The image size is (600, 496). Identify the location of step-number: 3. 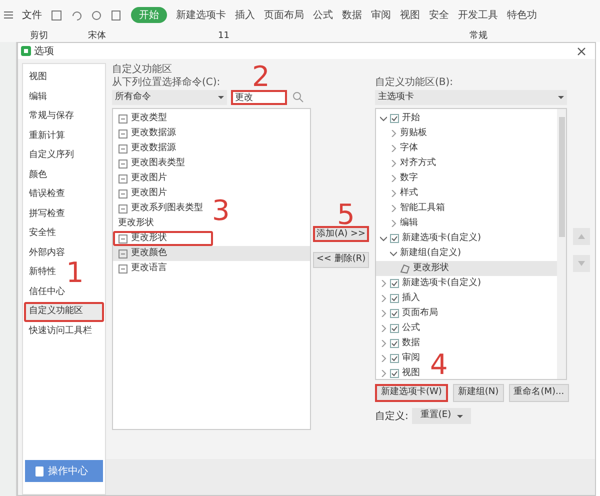
(221, 211).